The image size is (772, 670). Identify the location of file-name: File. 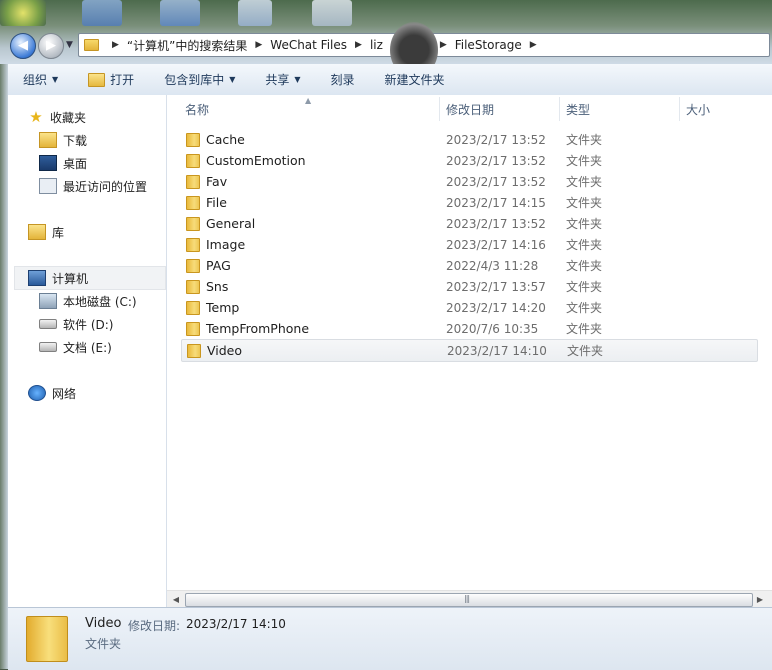
(216, 202).